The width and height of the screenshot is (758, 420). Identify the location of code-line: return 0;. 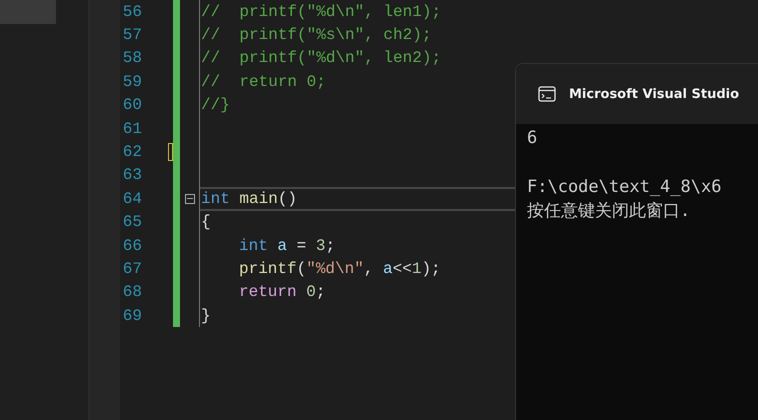
(282, 292).